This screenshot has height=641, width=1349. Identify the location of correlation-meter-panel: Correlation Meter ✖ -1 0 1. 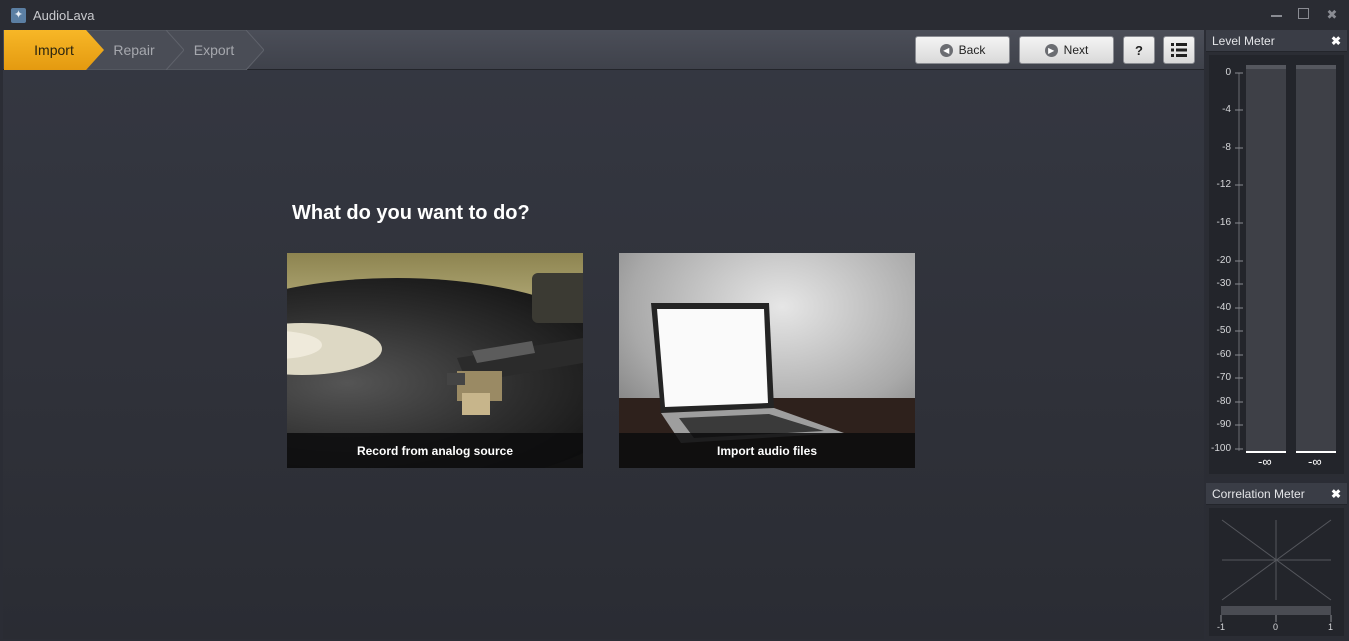
(1276, 561).